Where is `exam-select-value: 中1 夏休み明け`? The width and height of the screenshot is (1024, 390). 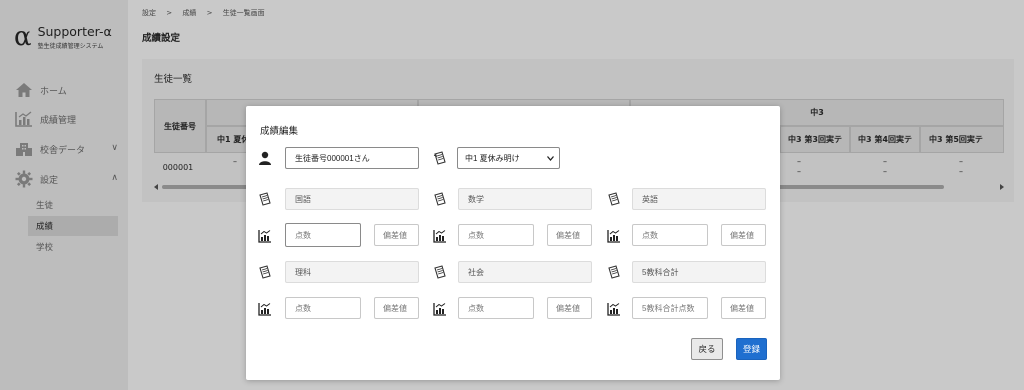 exam-select-value: 中1 夏休み明け is located at coordinates (492, 158).